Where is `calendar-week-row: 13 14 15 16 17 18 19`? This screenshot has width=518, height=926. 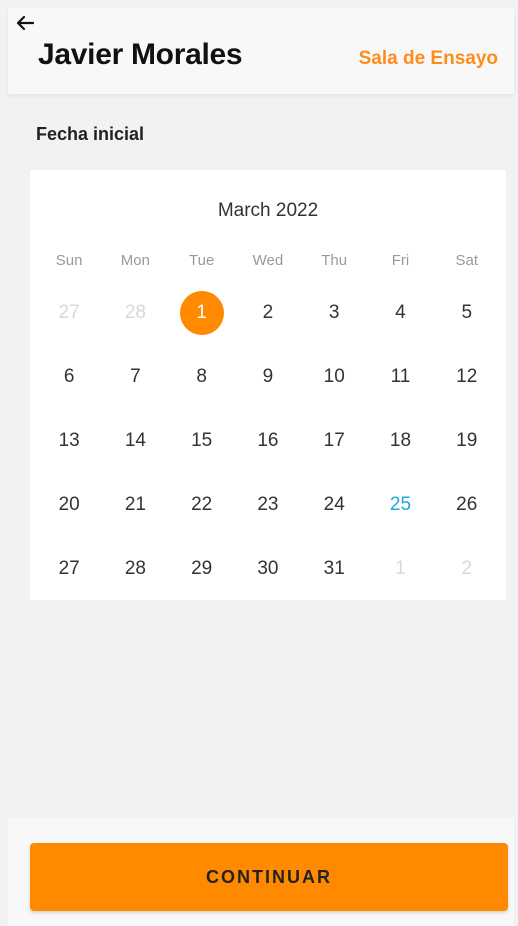
calendar-week-row: 13 14 15 16 17 18 19 is located at coordinates (268, 450).